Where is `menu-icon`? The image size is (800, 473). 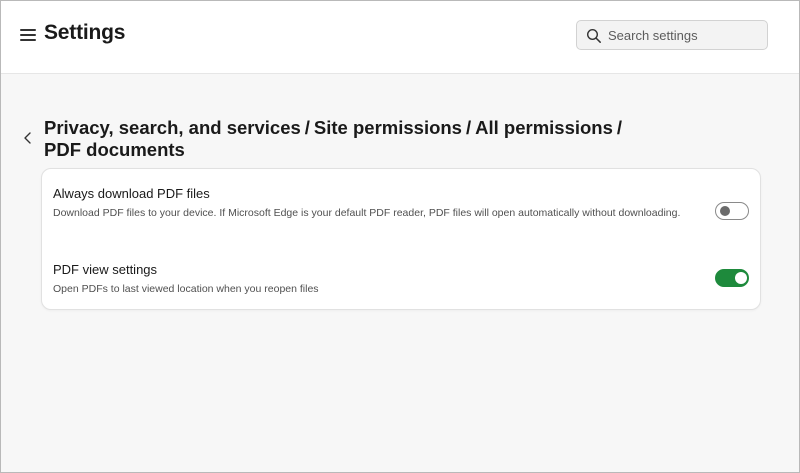
menu-icon is located at coordinates (28, 35).